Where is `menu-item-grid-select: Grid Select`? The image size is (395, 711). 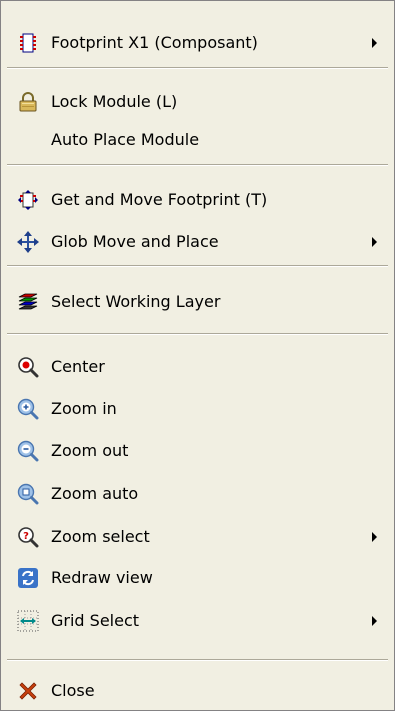
menu-item-grid-select: Grid Select is located at coordinates (197, 621).